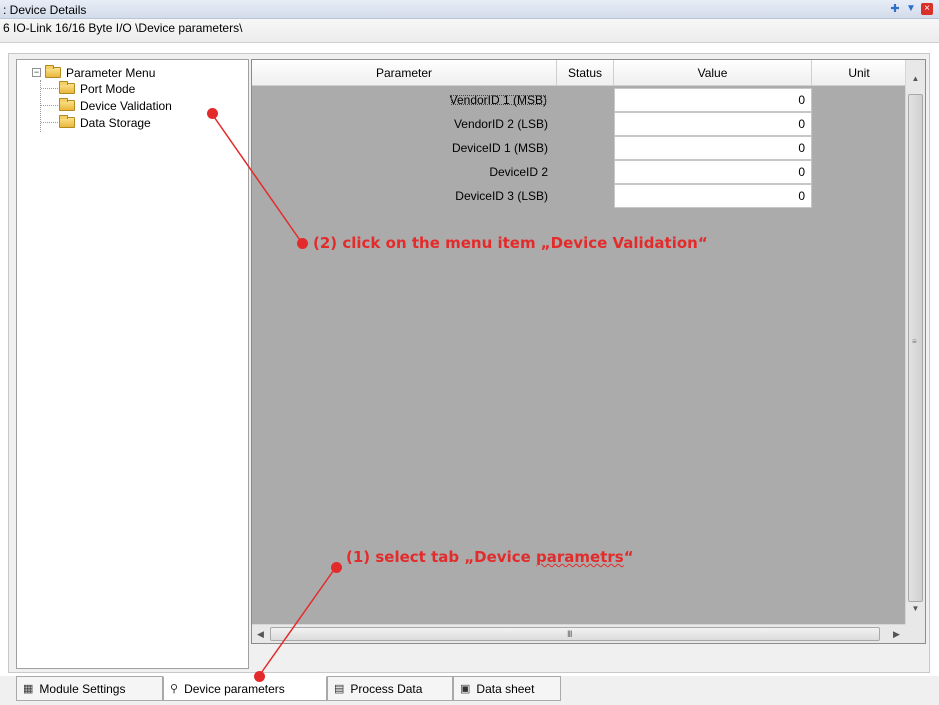  I want to click on window-title: : Device Details, so click(45, 10).